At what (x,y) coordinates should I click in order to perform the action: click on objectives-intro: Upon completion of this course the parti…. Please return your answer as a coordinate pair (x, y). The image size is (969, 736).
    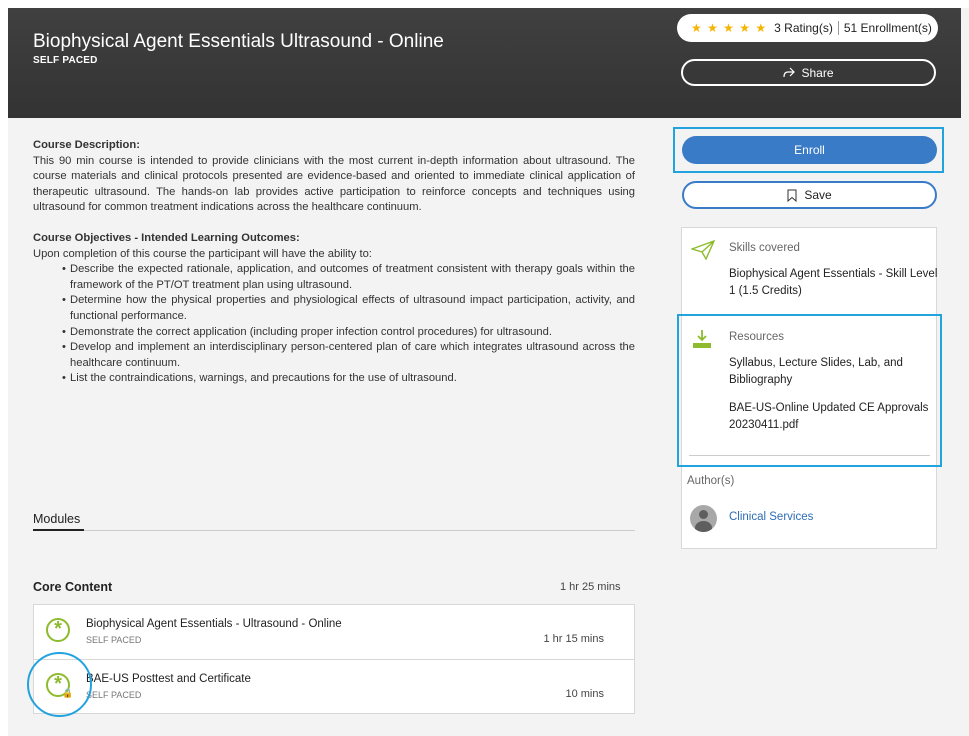
    Looking at the image, I should click on (202, 253).